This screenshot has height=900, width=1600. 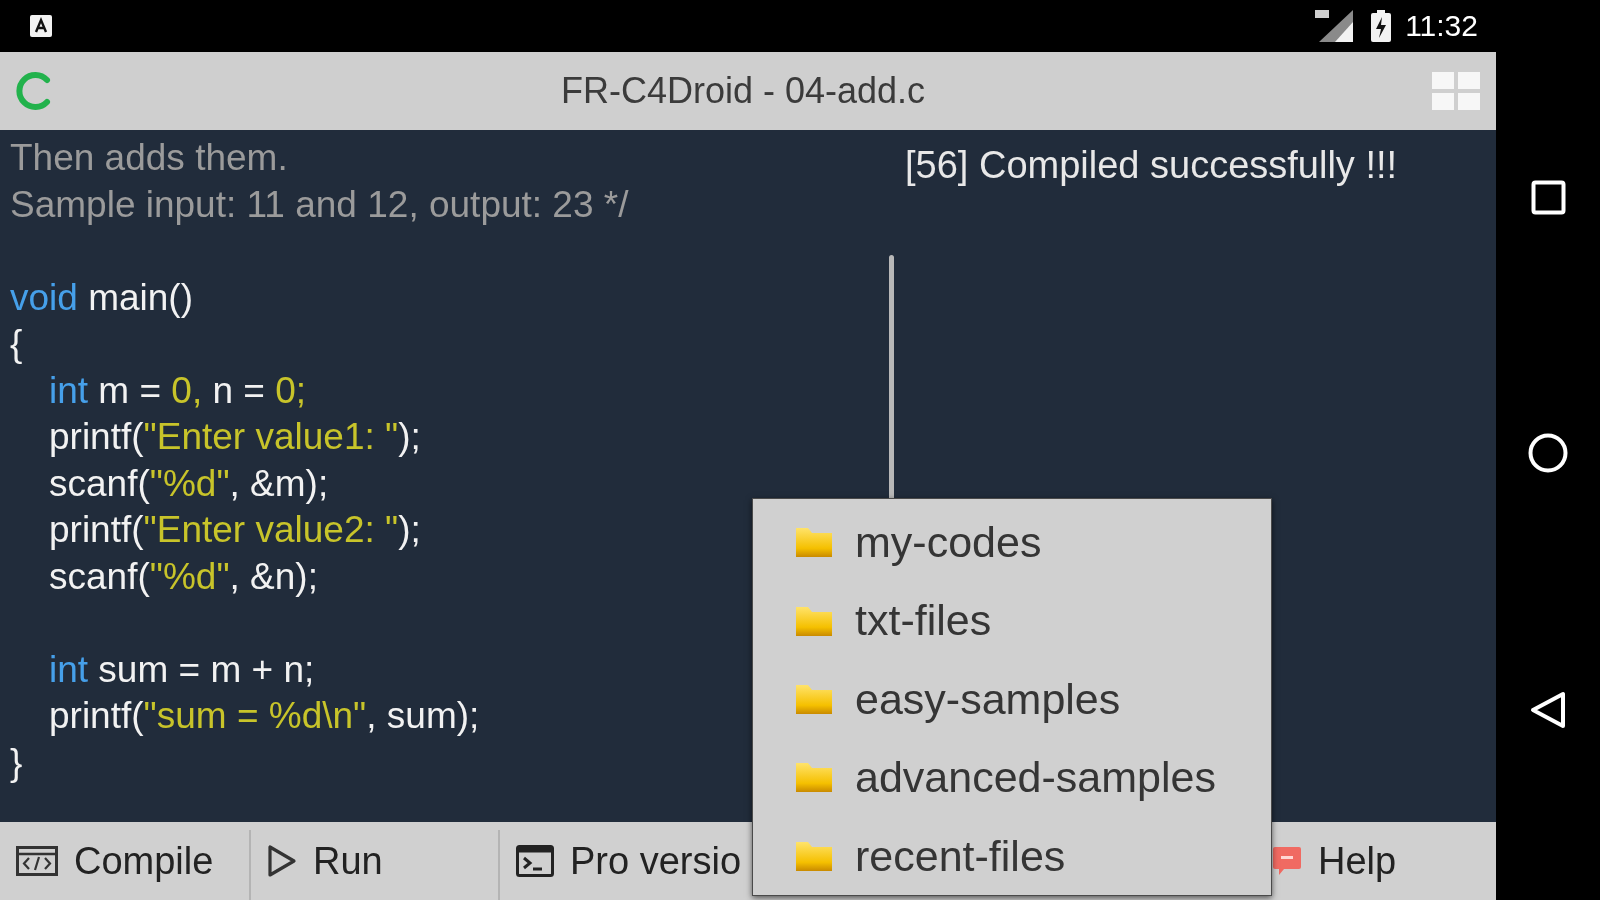 I want to click on menu-item: recent-files, so click(x=1012, y=856).